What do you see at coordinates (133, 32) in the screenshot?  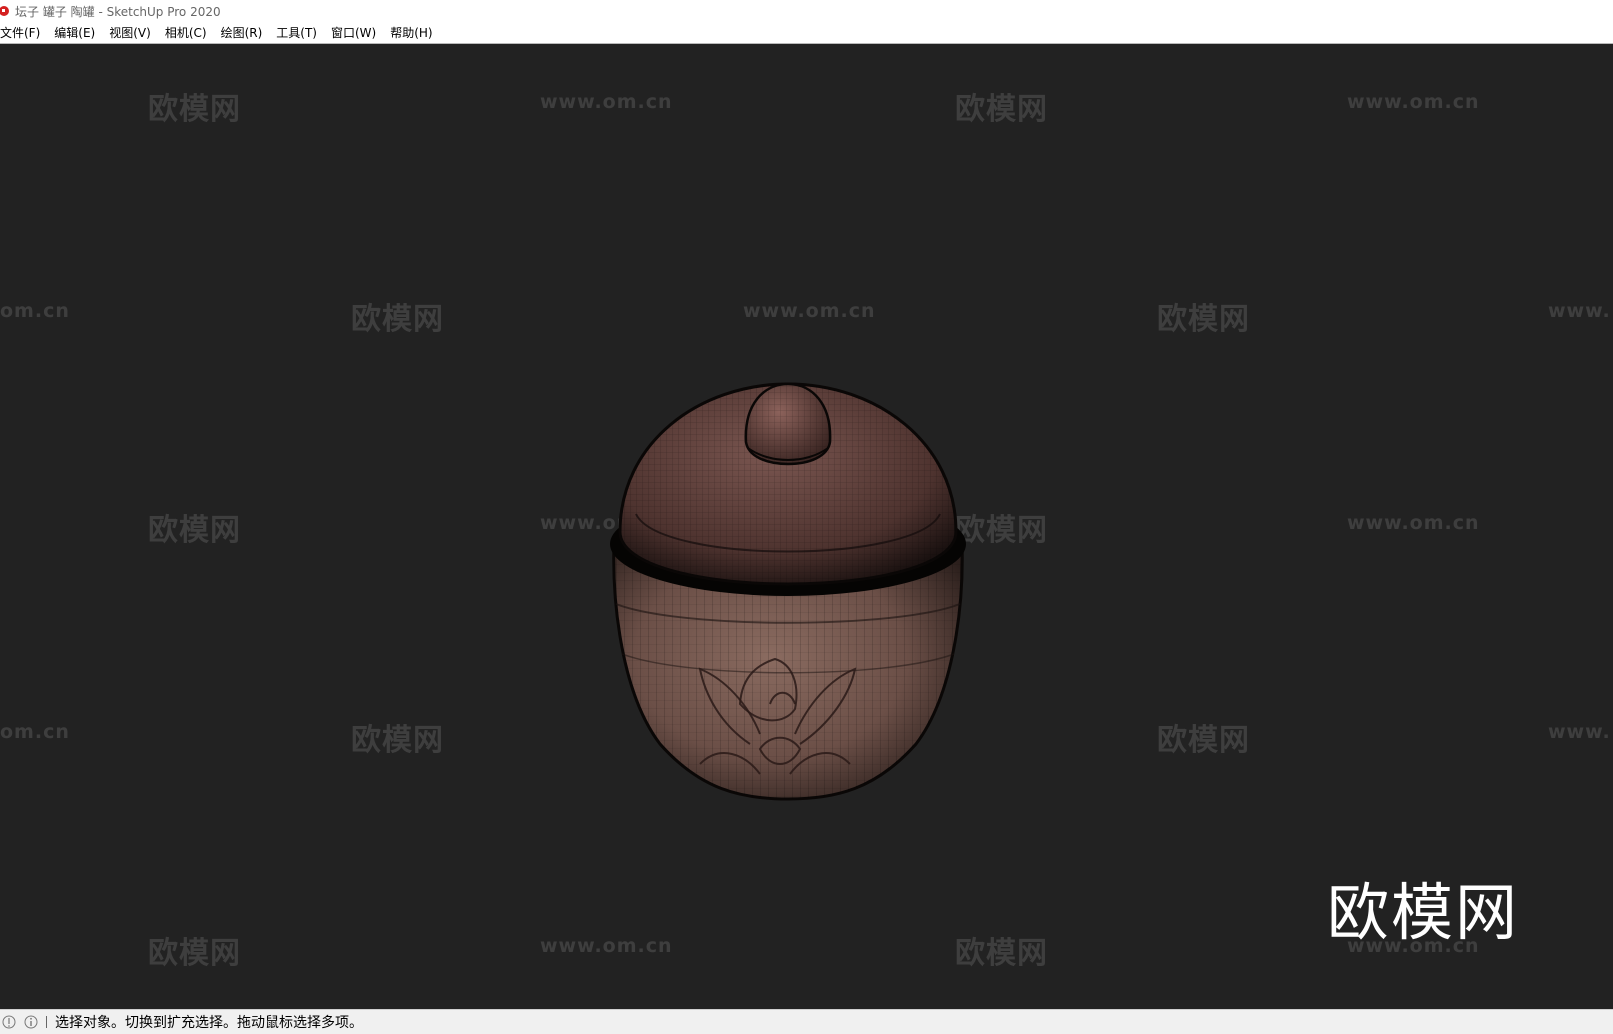 I see `menu-view: 视图(V)` at bounding box center [133, 32].